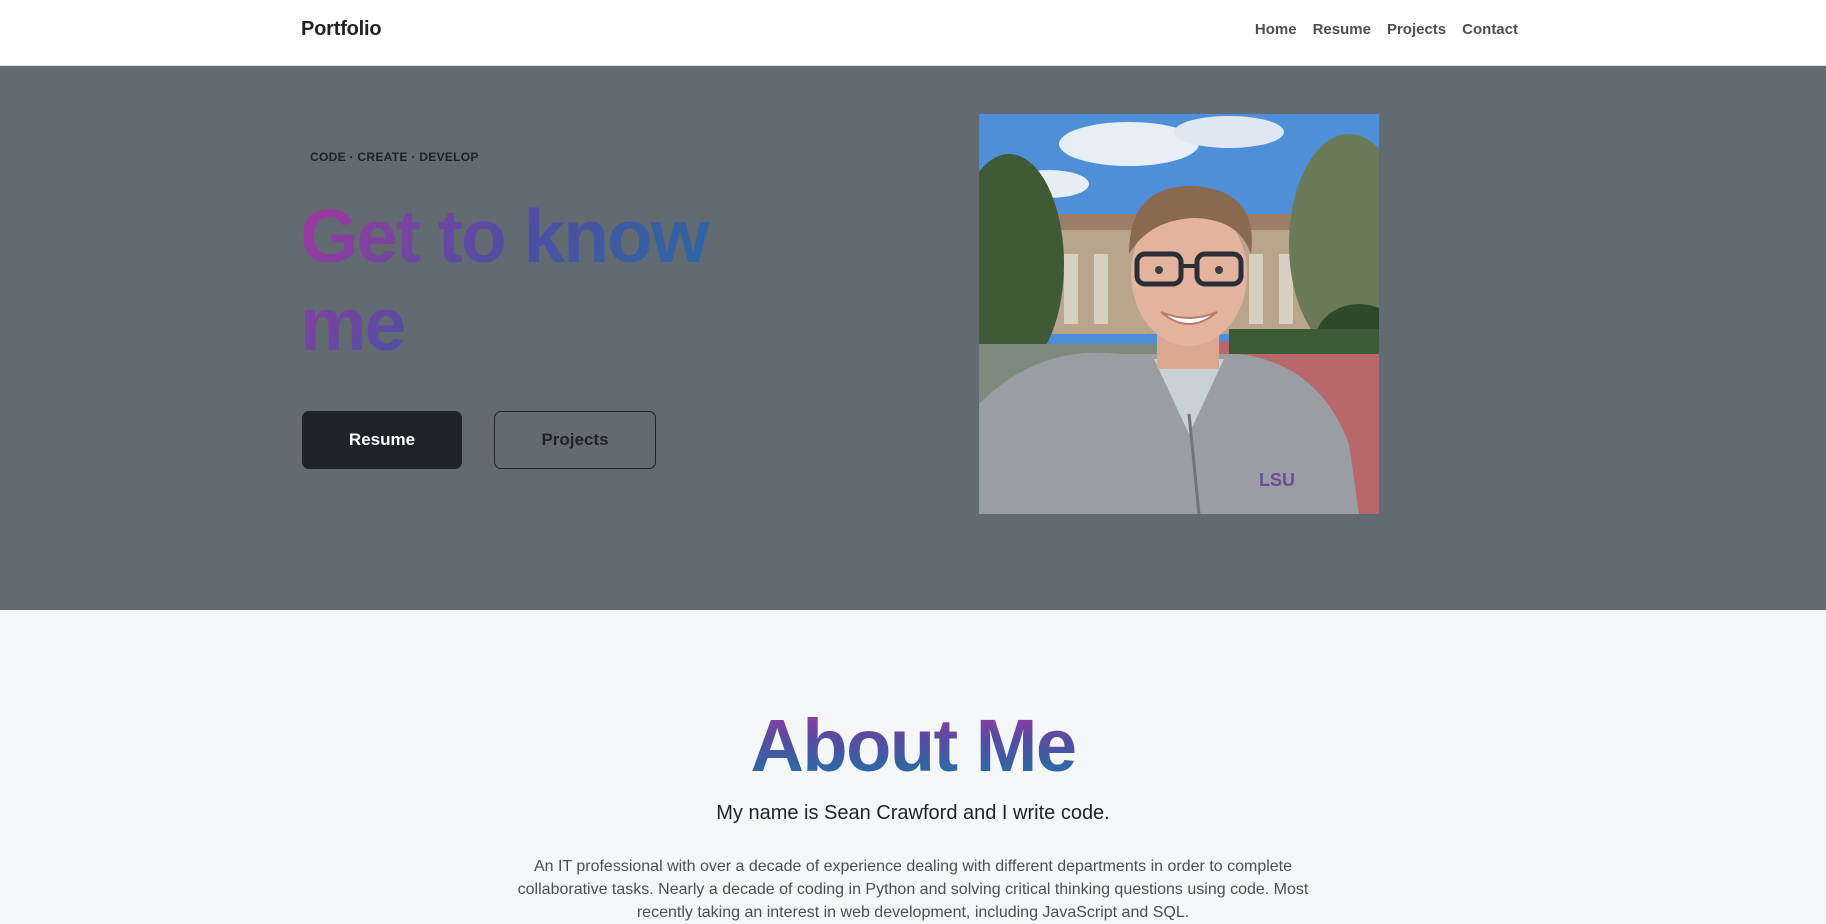  I want to click on top-navbar: Portfolio Home Resume Projects Contact, so click(913, 33).